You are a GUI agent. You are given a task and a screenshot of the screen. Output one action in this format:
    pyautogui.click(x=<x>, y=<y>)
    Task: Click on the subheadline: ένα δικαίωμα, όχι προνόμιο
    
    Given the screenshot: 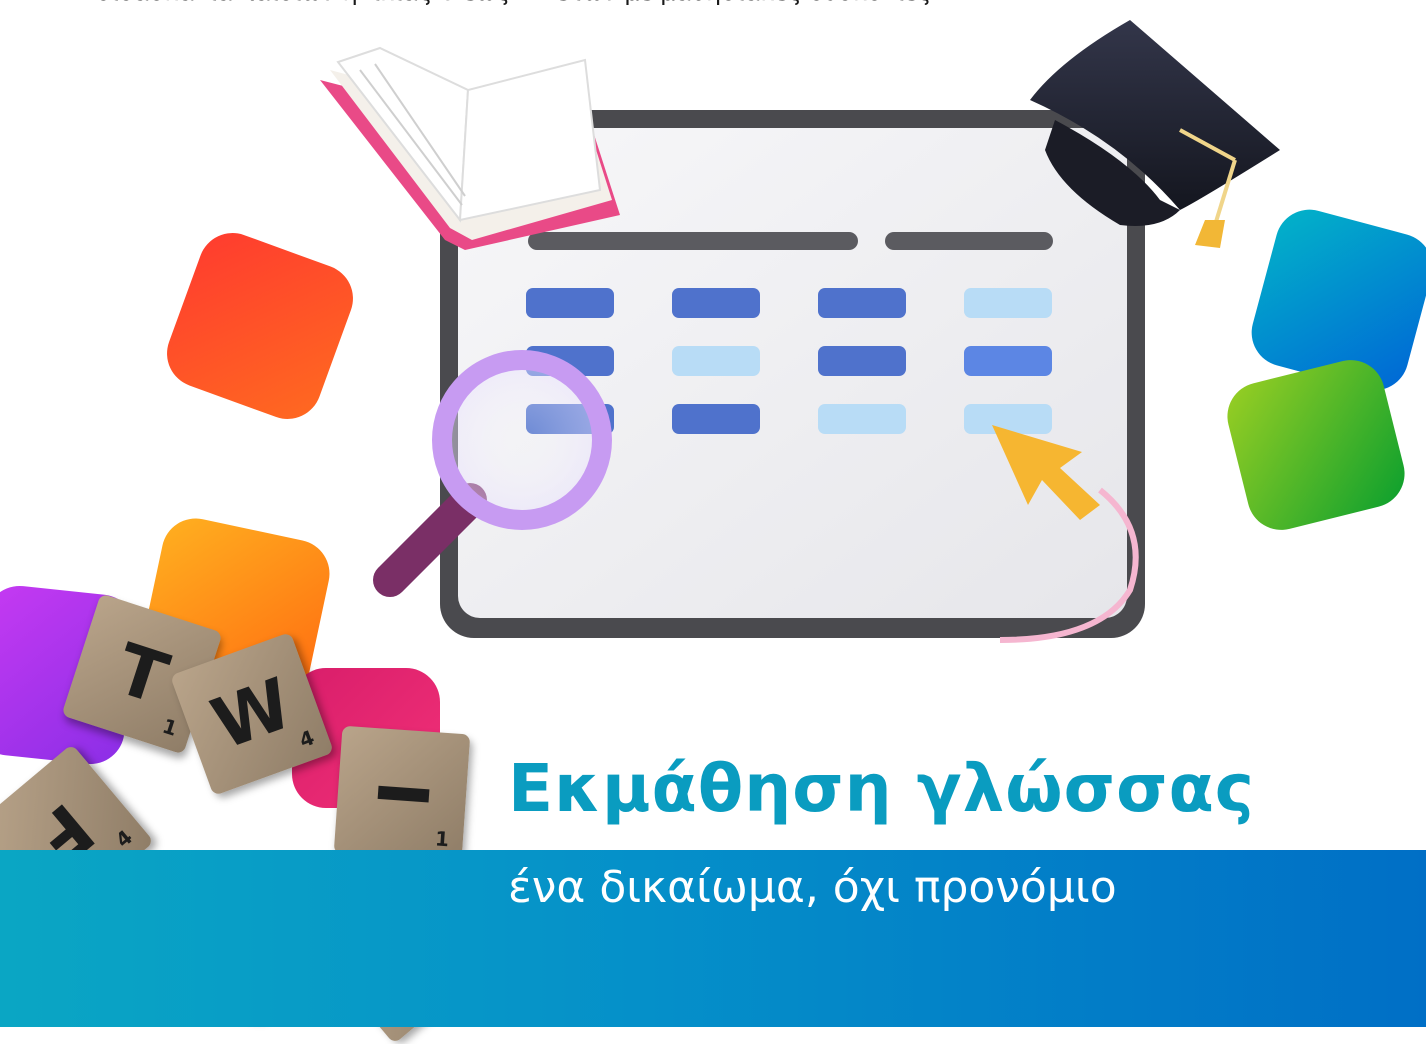 What is the action you would take?
    pyautogui.click(x=812, y=887)
    